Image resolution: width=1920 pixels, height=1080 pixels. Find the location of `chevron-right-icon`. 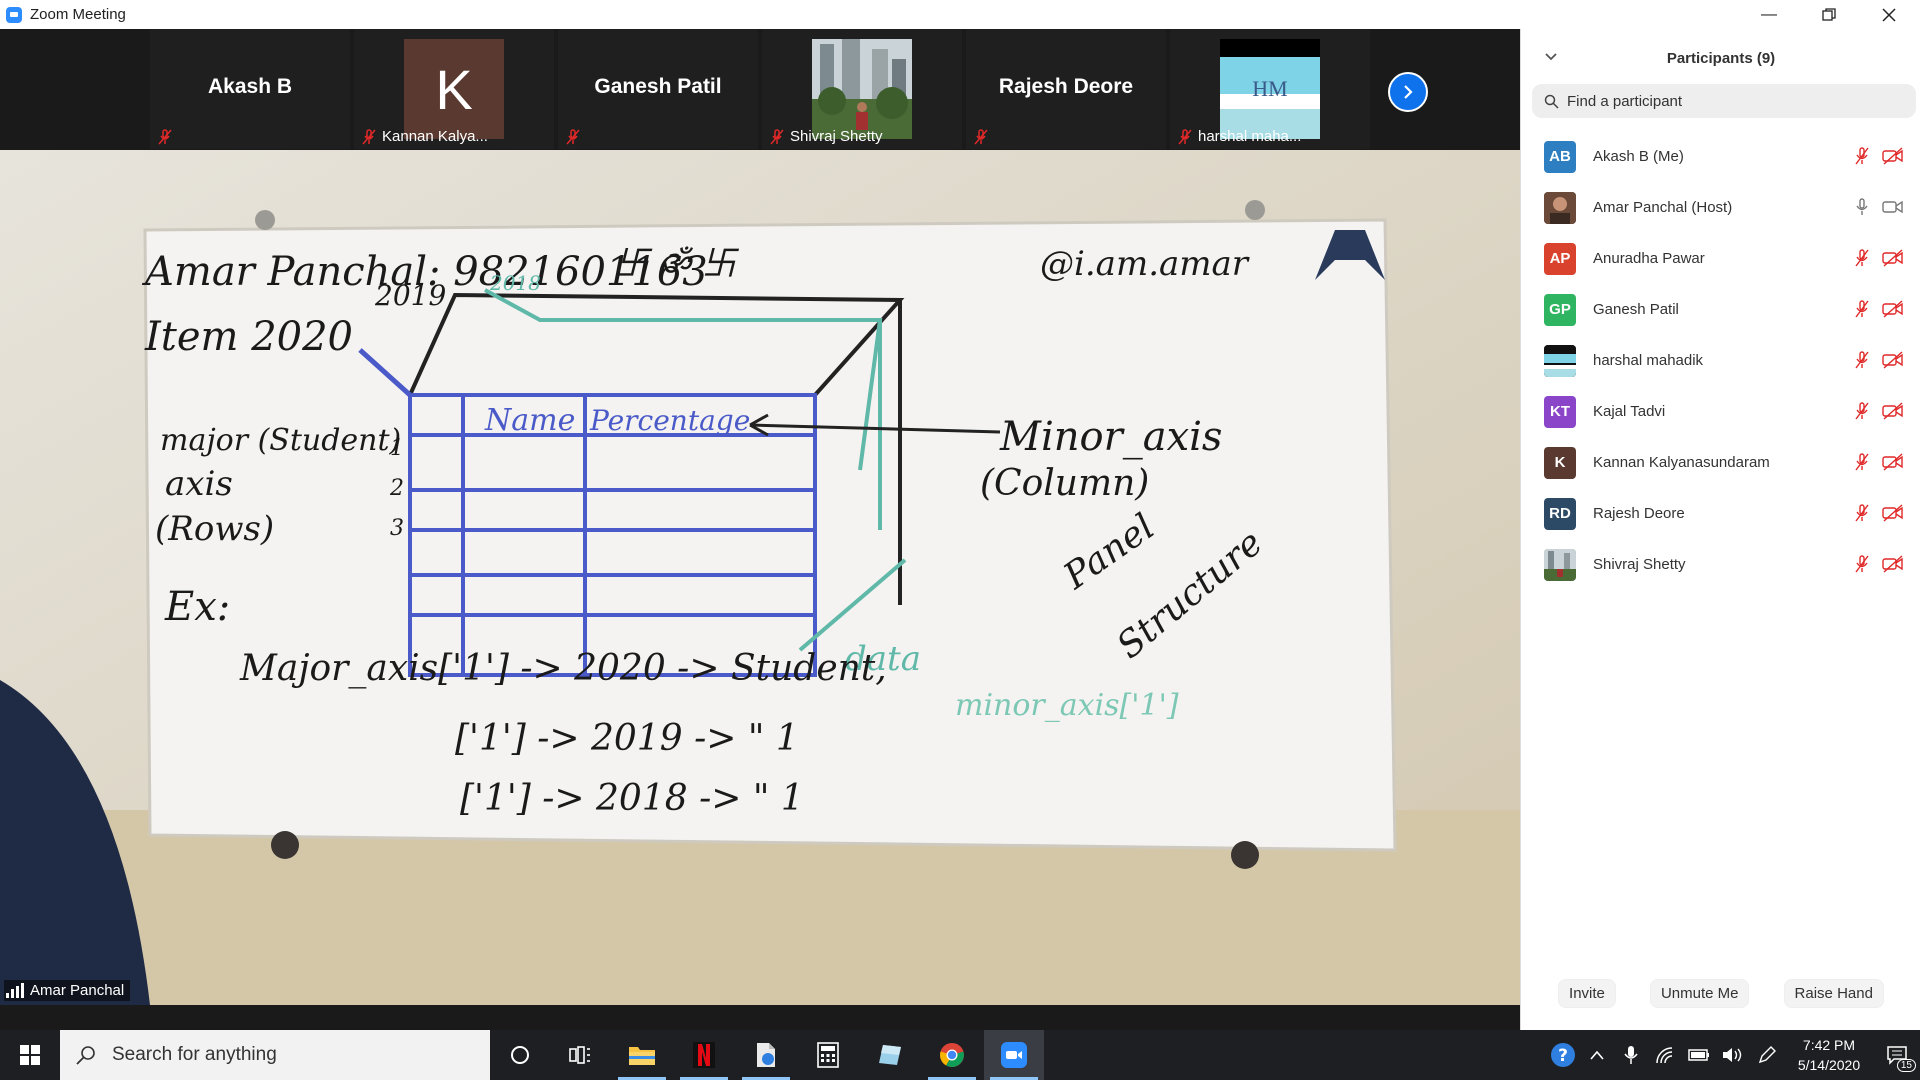

chevron-right-icon is located at coordinates (1408, 92).